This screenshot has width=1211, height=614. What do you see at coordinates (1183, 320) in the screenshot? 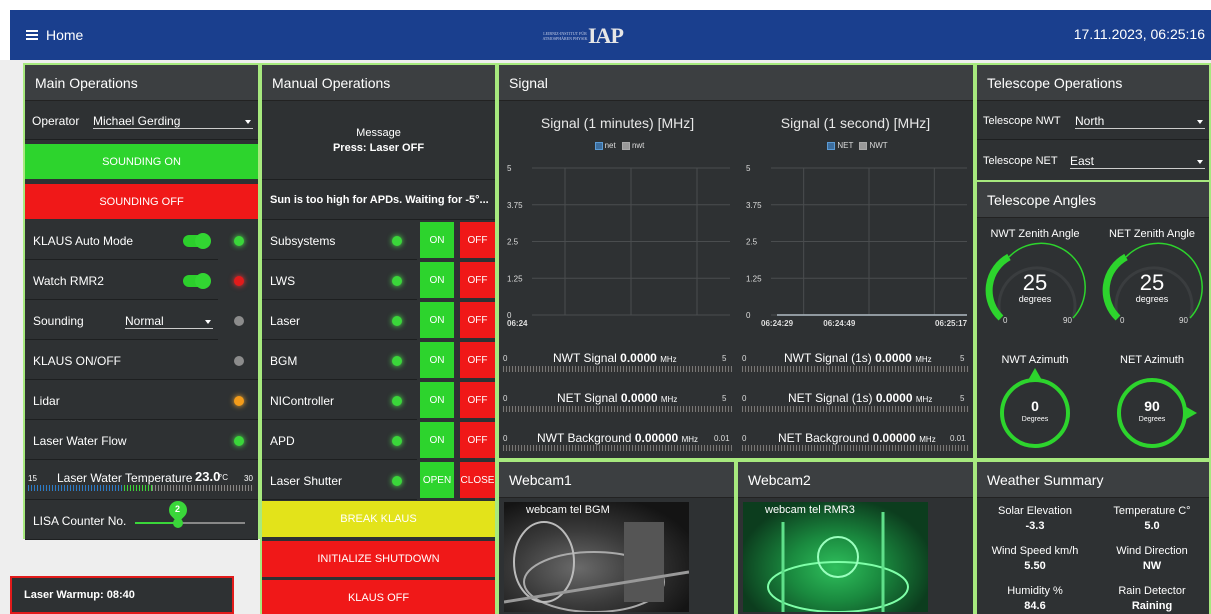
I see `gauge-max: 90` at bounding box center [1183, 320].